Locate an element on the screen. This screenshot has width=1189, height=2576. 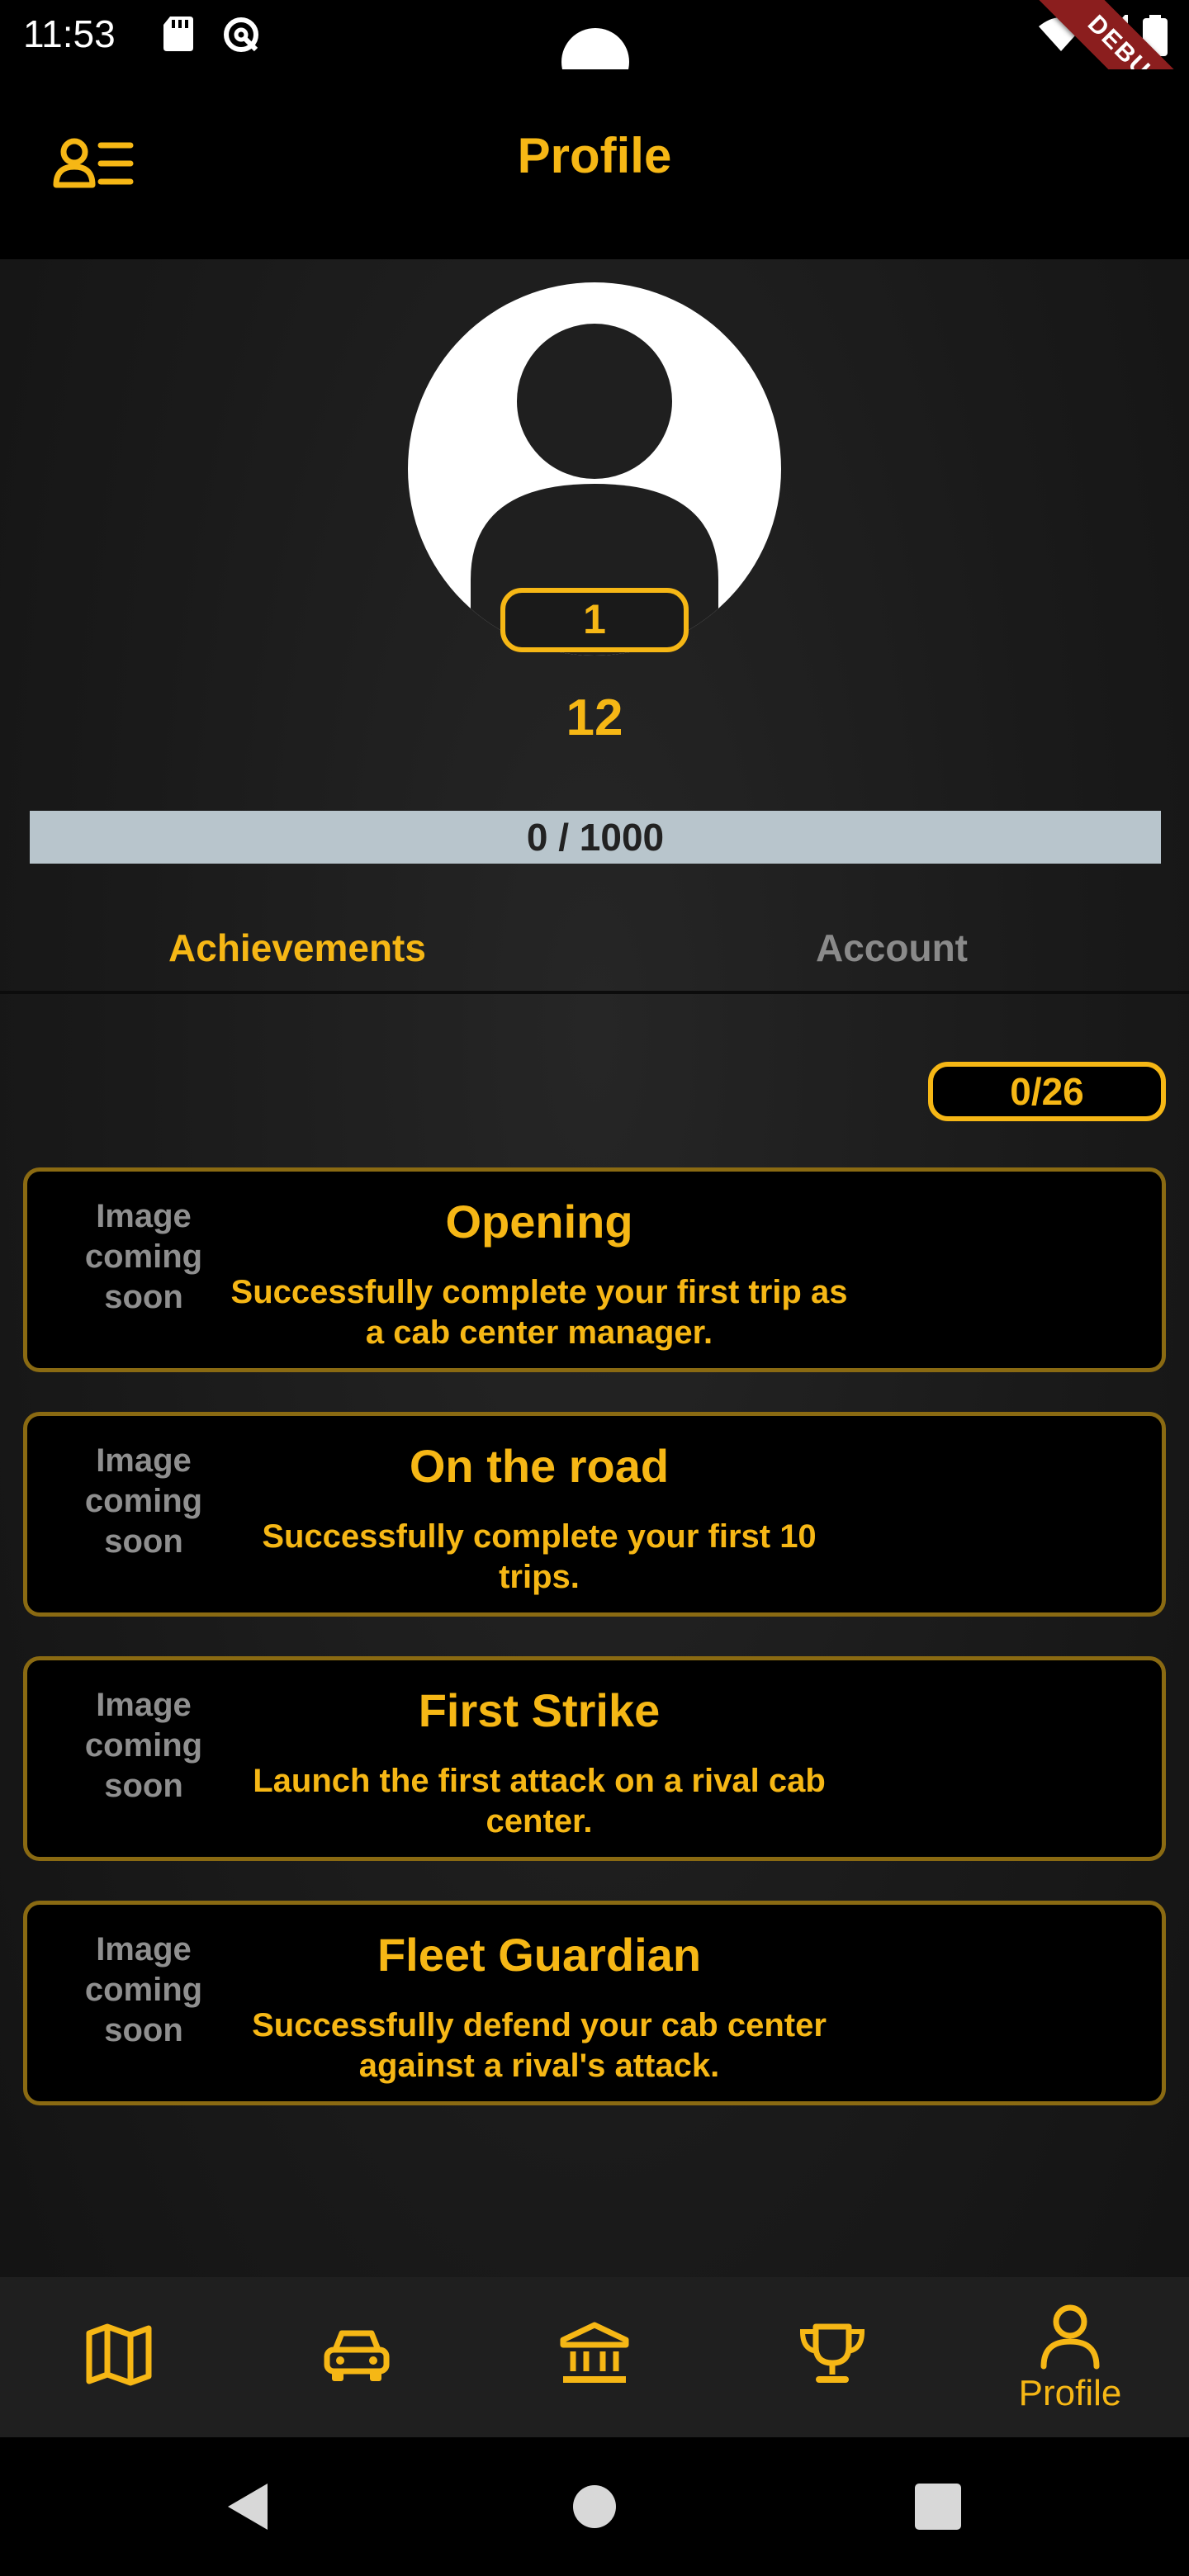
app-bar: Profile is located at coordinates (594, 164).